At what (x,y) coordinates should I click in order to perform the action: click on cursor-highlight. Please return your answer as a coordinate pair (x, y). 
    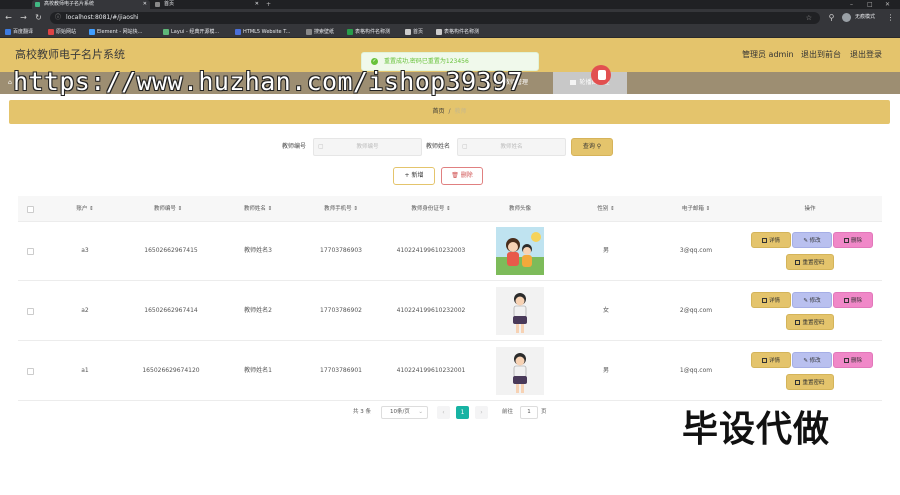
    Looking at the image, I should click on (601, 75).